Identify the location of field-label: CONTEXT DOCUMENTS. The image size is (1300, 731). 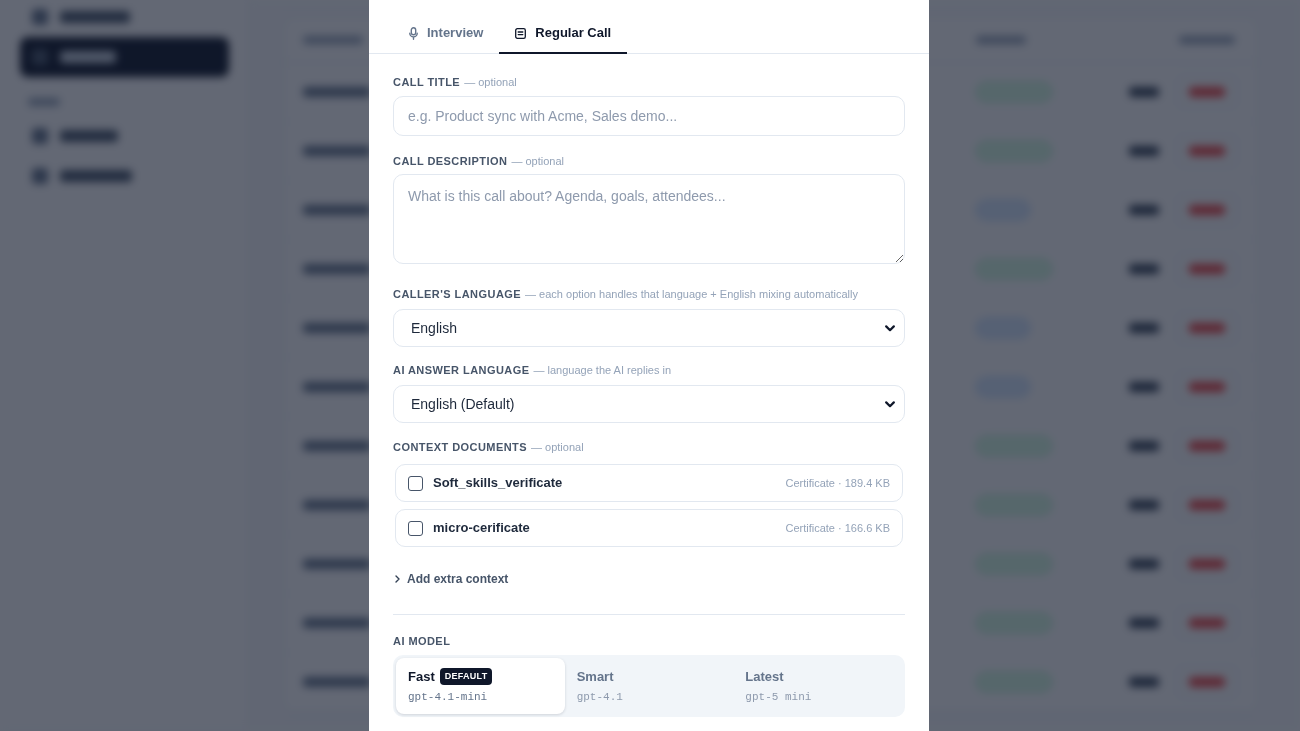
(460, 447).